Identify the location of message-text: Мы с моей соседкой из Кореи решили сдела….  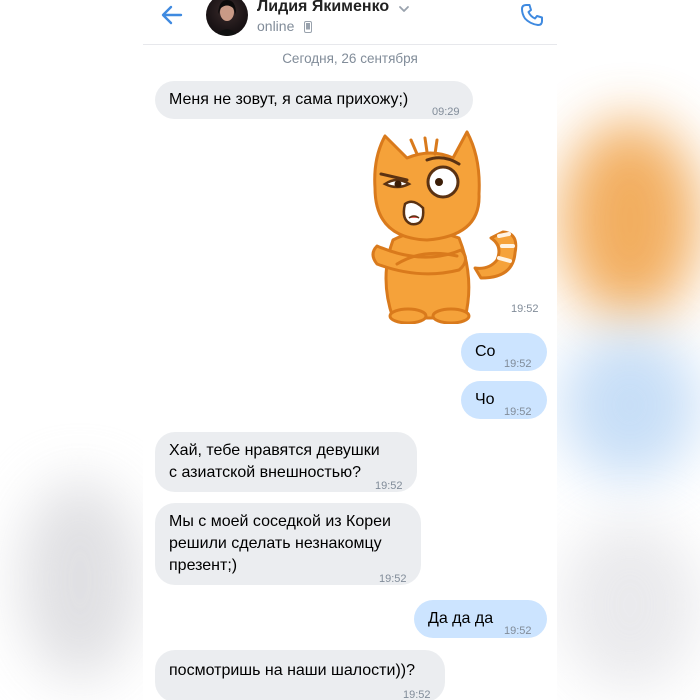
(280, 543).